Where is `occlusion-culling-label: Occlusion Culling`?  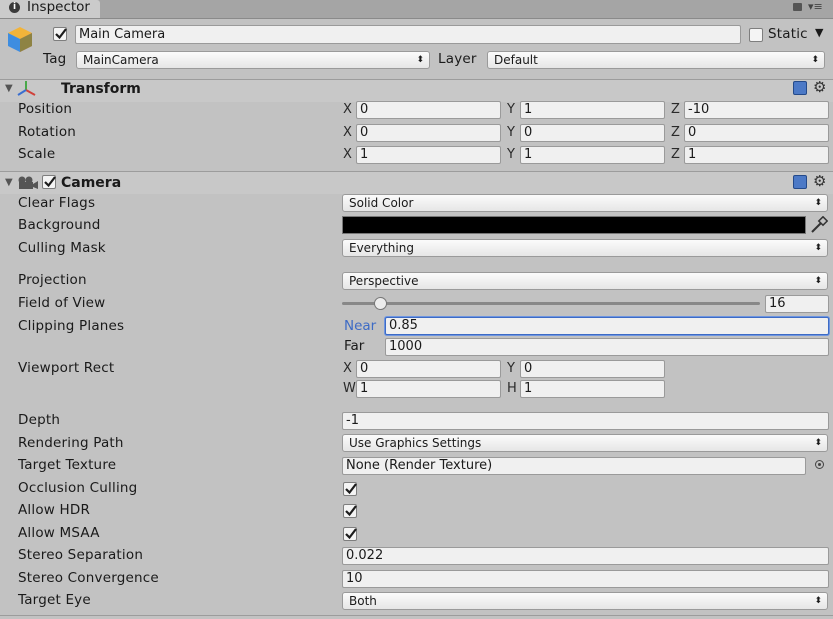 occlusion-culling-label: Occlusion Culling is located at coordinates (78, 488).